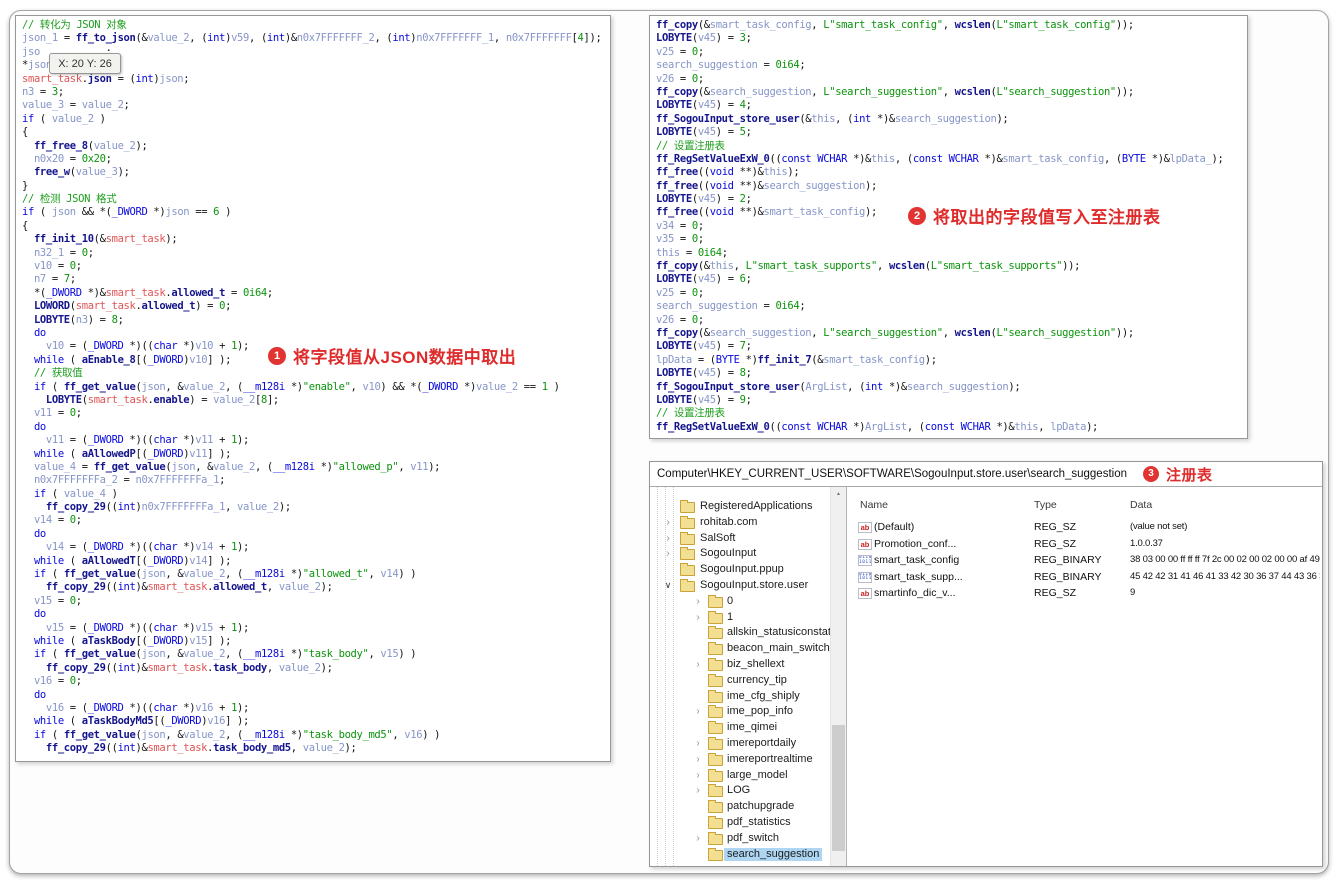 This screenshot has width=1338, height=884. I want to click on tree-item-ime_pop_info: › ime_pop_info, so click(748, 712).